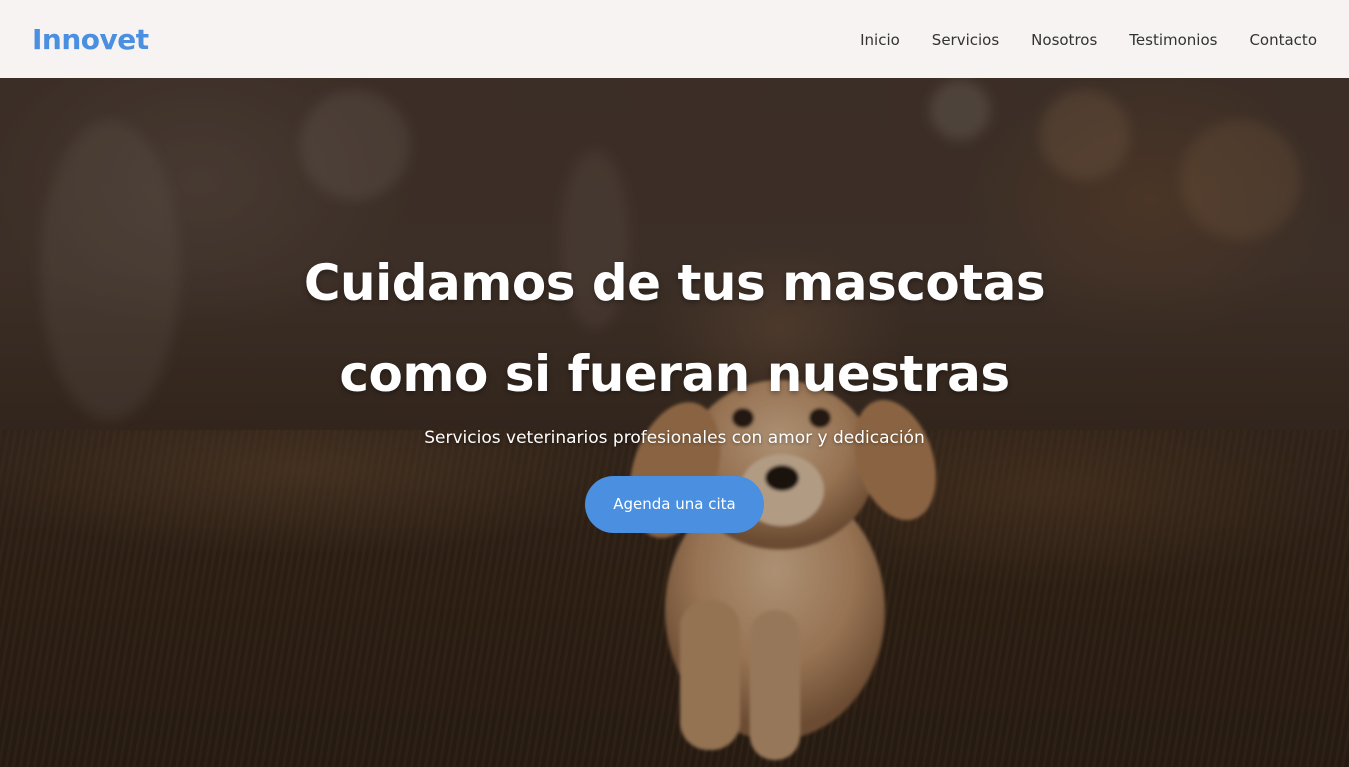 This screenshot has width=1349, height=767. I want to click on nav-item-nosotros: Nosotros, so click(1064, 40).